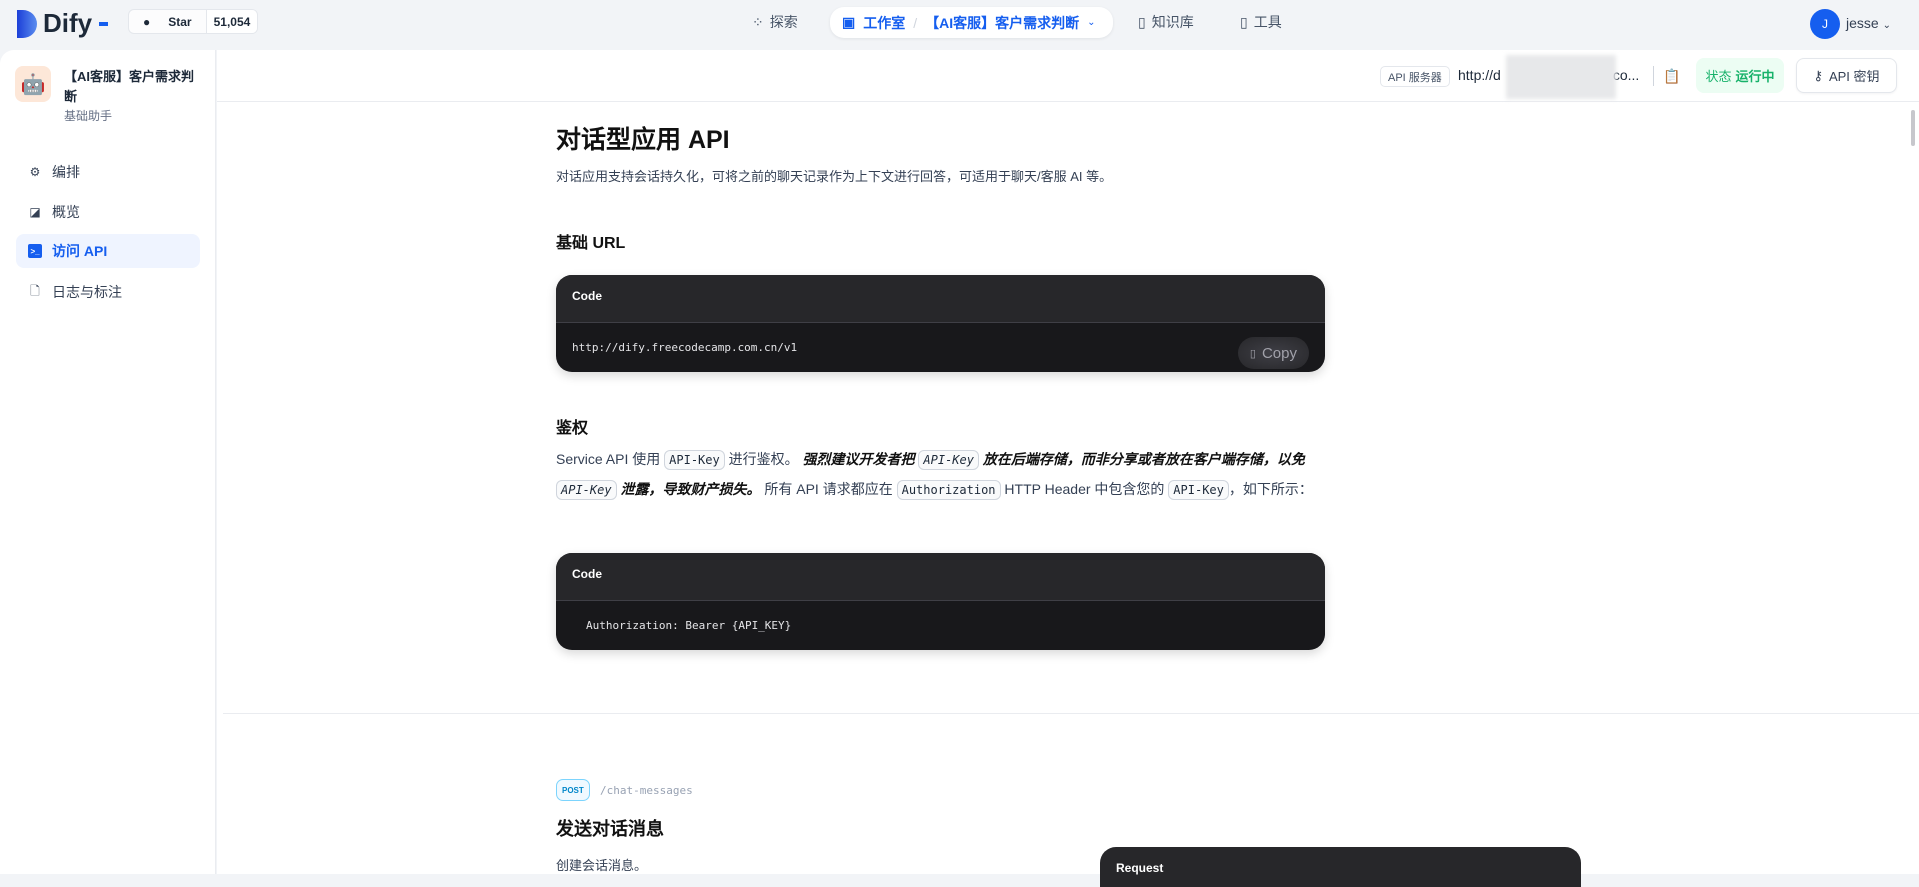 The image size is (1919, 887). What do you see at coordinates (108, 292) in the screenshot?
I see `sidebar-item-logs: 🗋 日志与标注` at bounding box center [108, 292].